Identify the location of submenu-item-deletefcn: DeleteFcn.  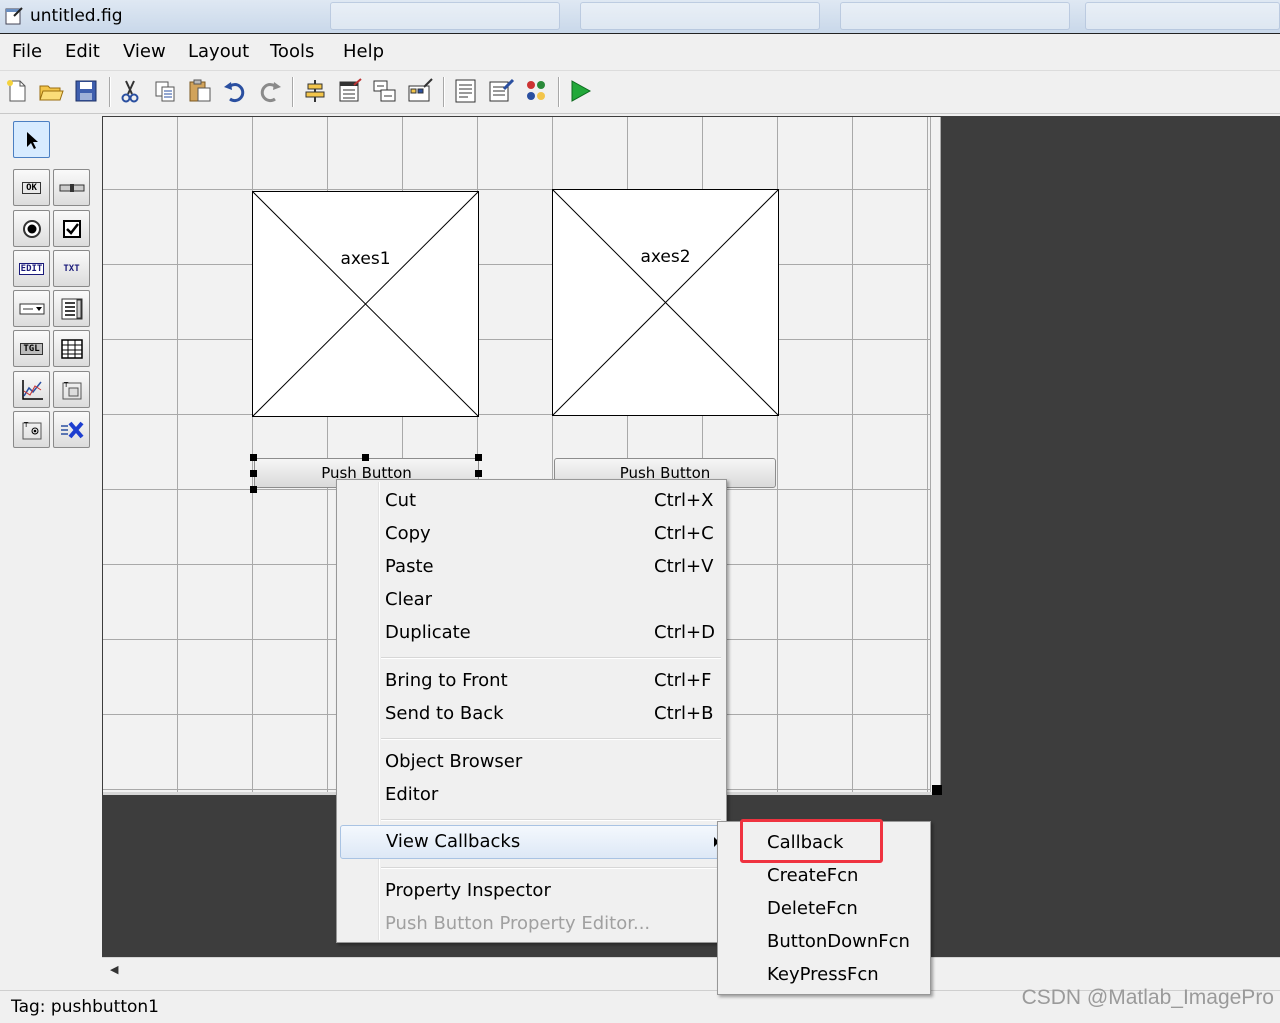
(824, 909).